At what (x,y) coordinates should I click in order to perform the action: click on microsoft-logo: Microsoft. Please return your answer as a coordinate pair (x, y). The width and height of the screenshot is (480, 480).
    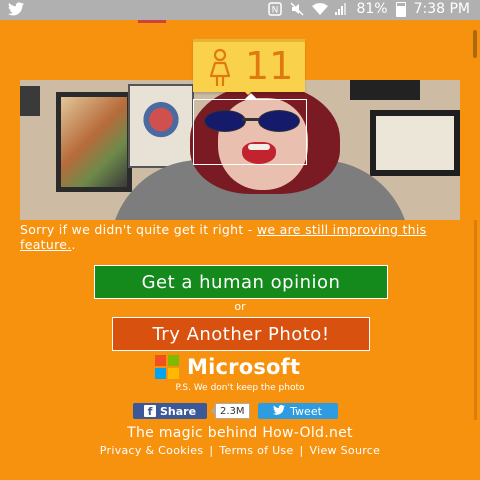
    Looking at the image, I should click on (227, 367).